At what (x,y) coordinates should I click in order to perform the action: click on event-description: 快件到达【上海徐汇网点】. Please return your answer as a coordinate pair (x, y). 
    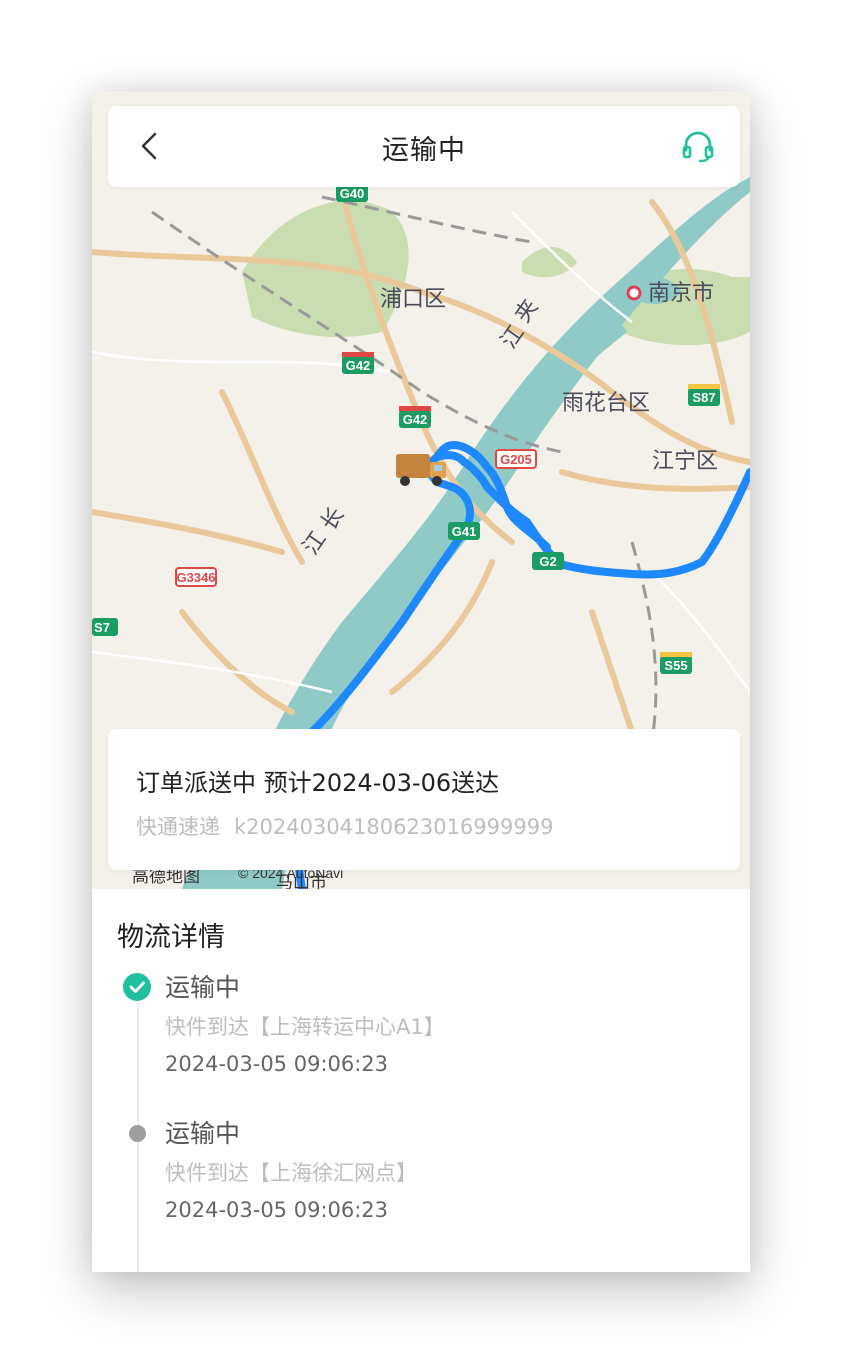
    Looking at the image, I should click on (291, 1173).